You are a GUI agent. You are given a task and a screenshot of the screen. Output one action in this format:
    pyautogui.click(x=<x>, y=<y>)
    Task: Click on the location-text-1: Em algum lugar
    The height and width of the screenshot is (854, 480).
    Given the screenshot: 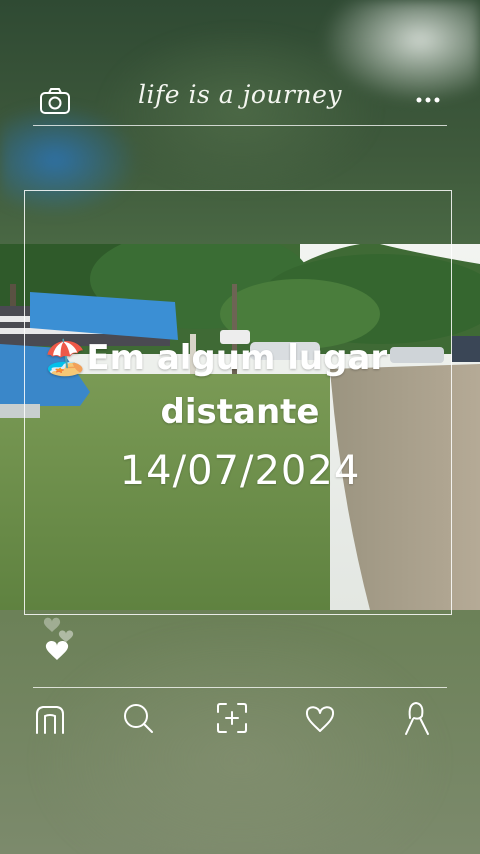 What is the action you would take?
    pyautogui.click(x=237, y=358)
    